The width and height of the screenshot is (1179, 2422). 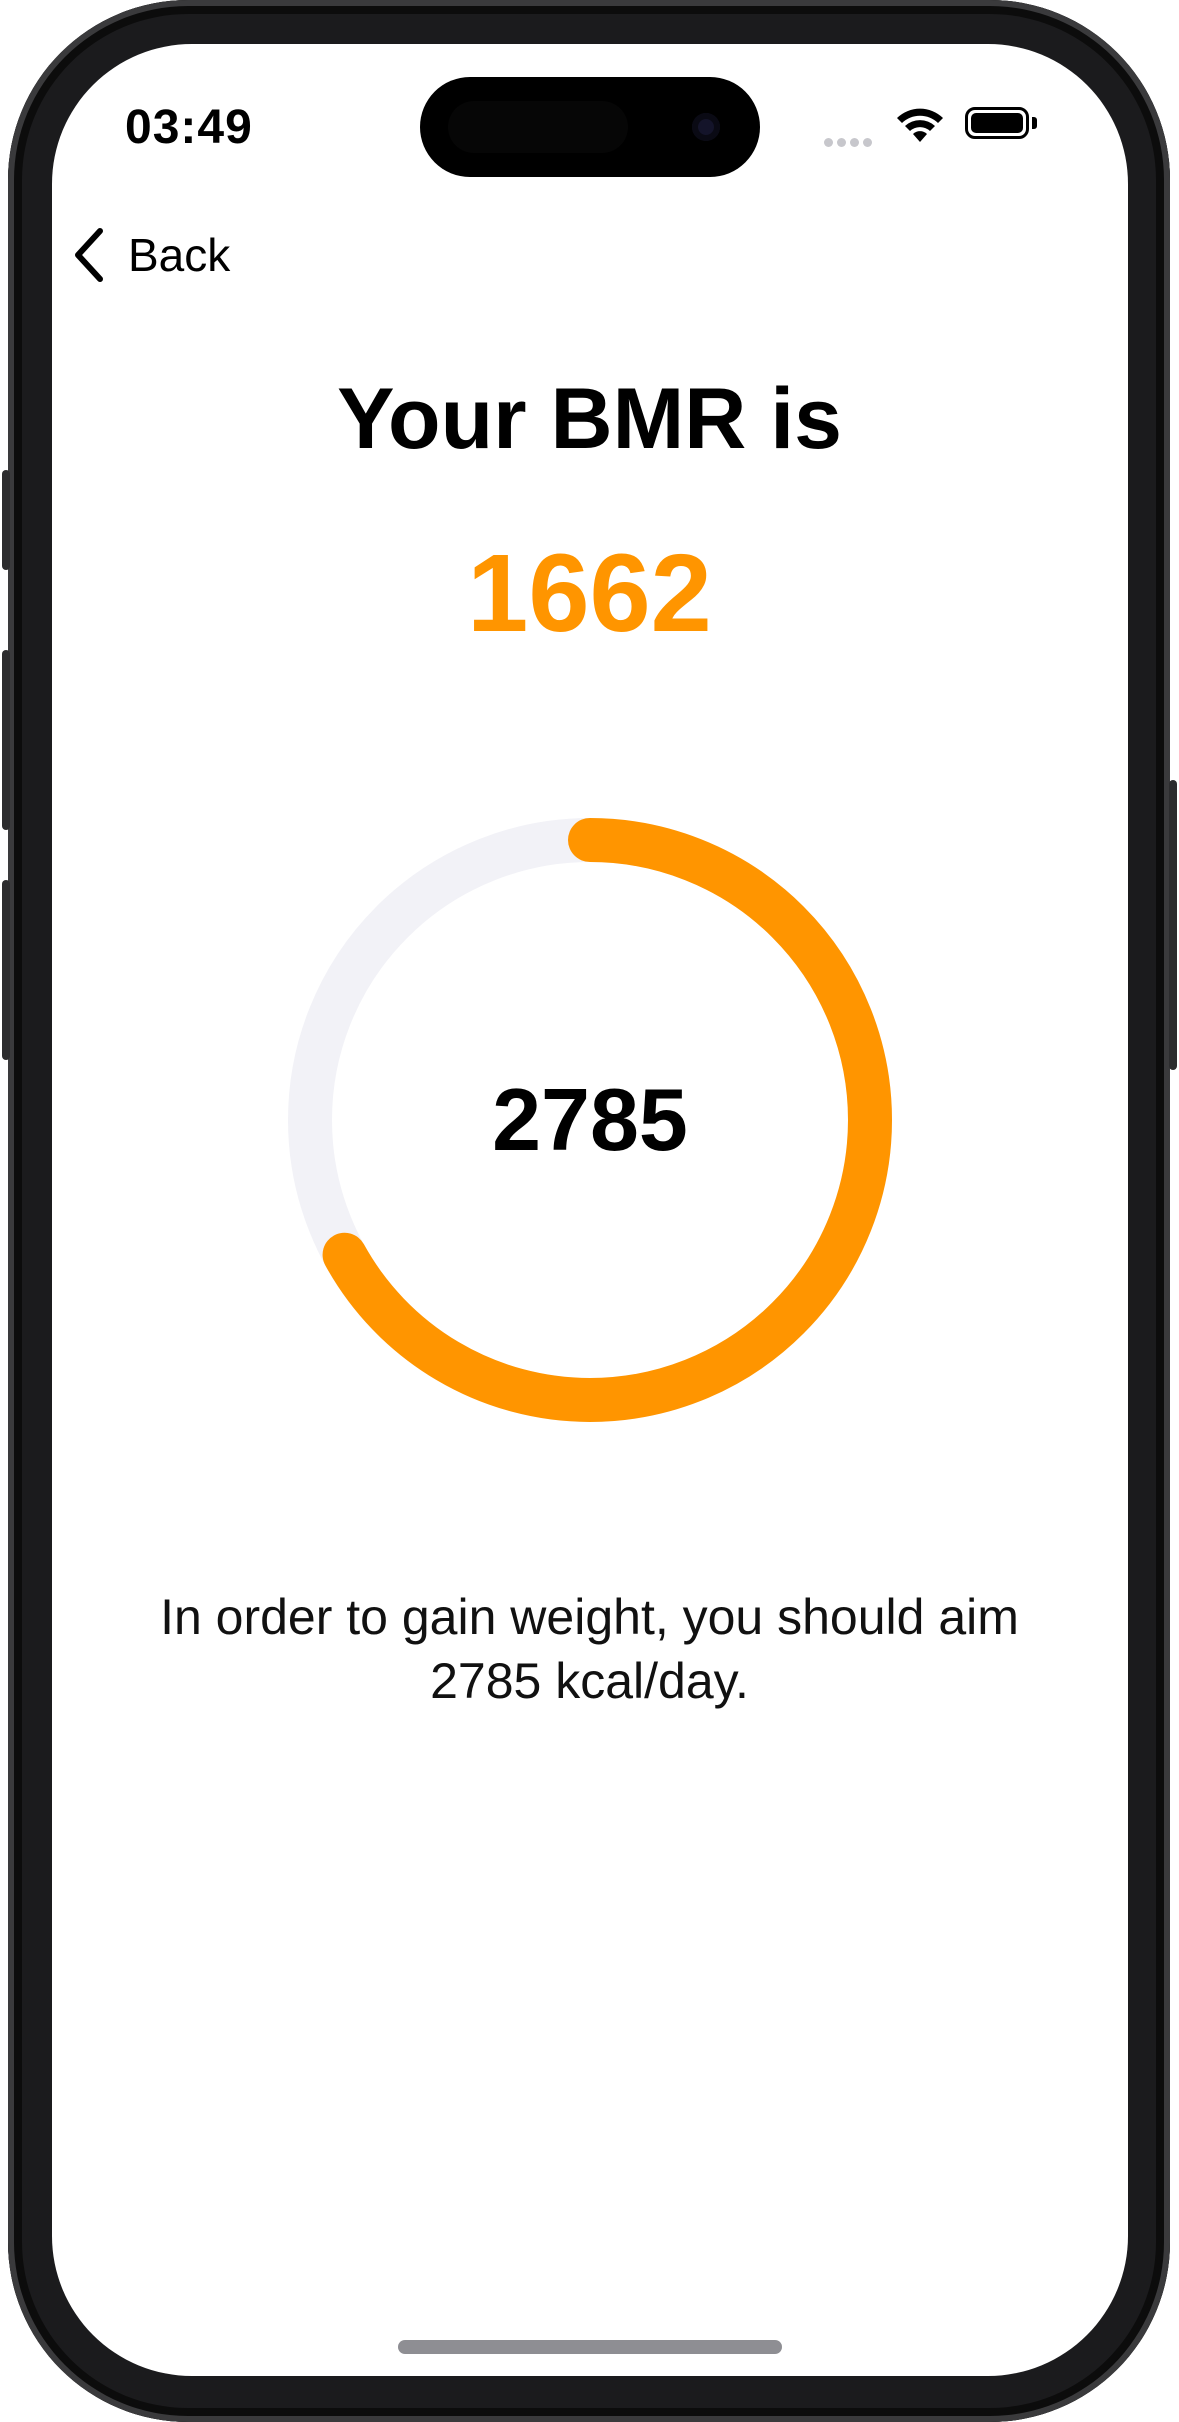 What do you see at coordinates (852, 140) in the screenshot?
I see `cellular-signal-icon` at bounding box center [852, 140].